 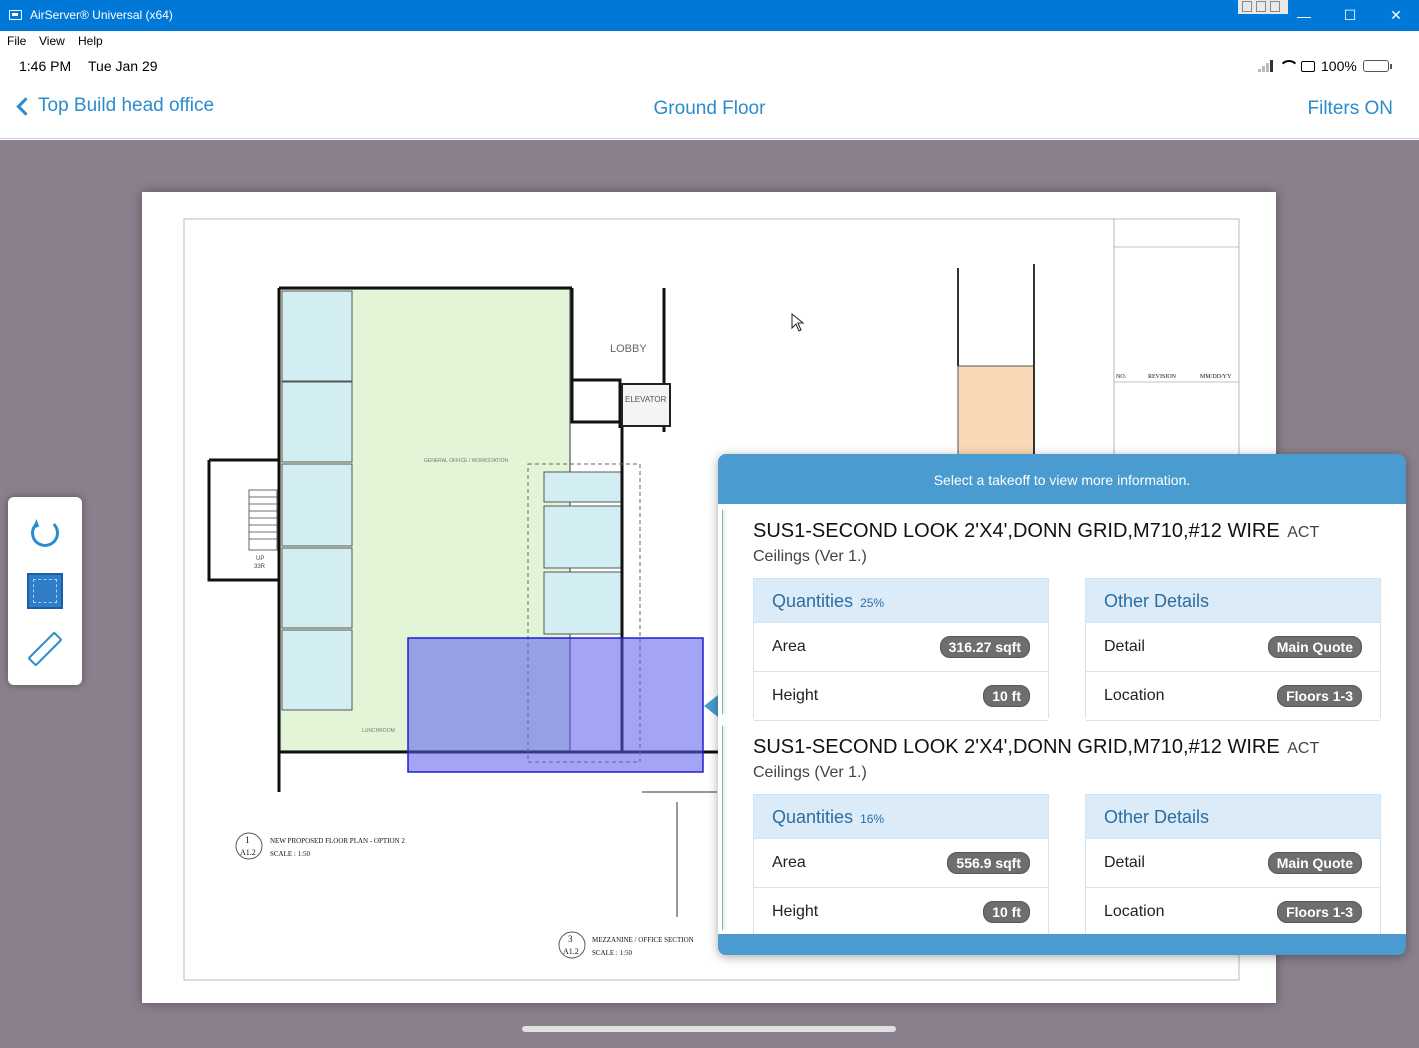 What do you see at coordinates (646, 399) in the screenshot?
I see `elevator-label: ELEVATOR` at bounding box center [646, 399].